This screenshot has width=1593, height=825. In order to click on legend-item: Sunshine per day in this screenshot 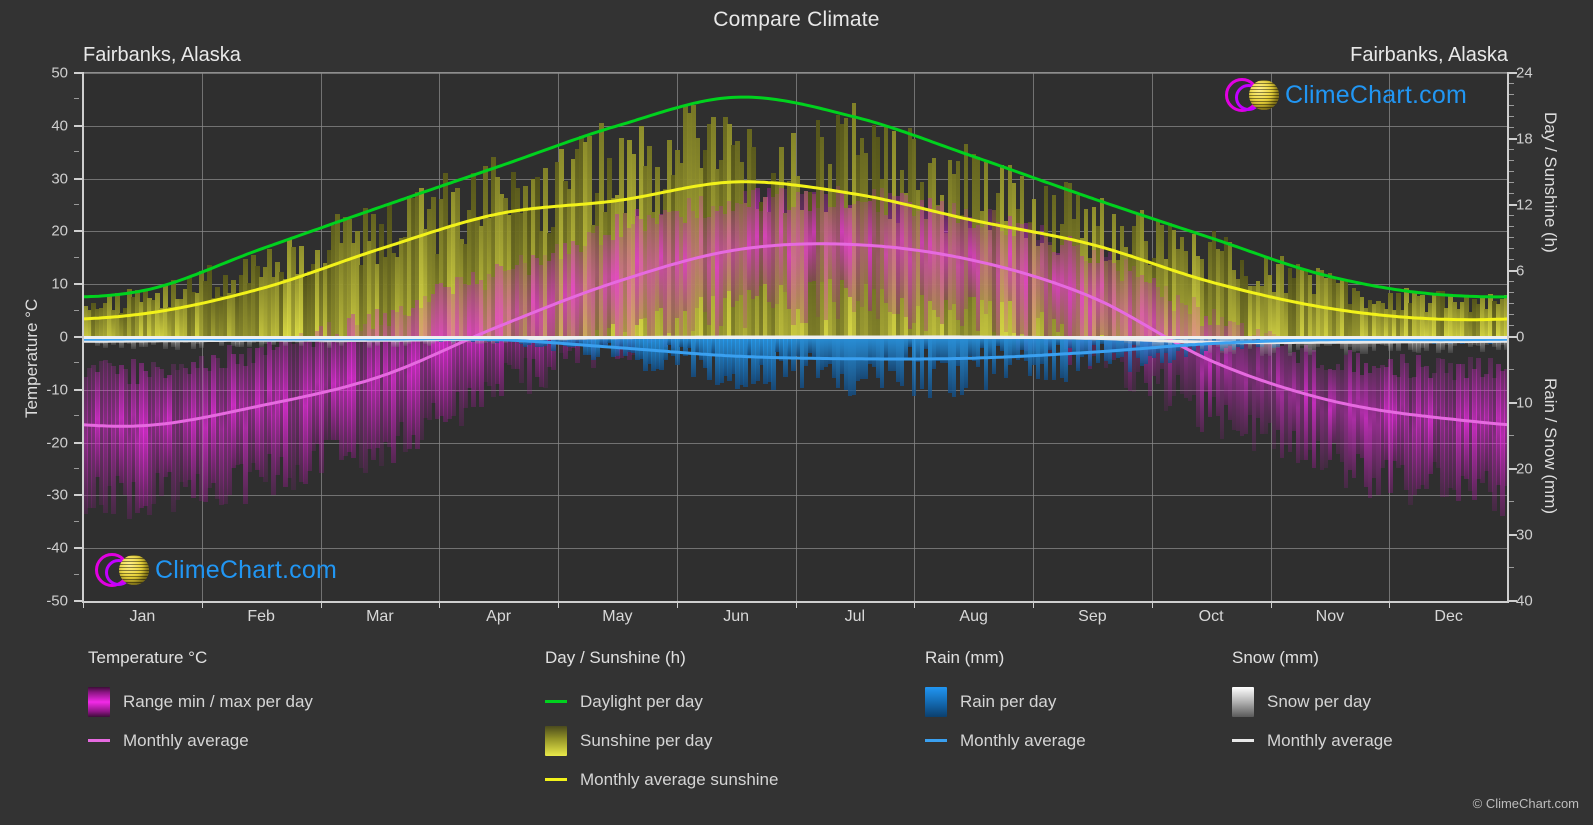, I will do `click(661, 740)`.